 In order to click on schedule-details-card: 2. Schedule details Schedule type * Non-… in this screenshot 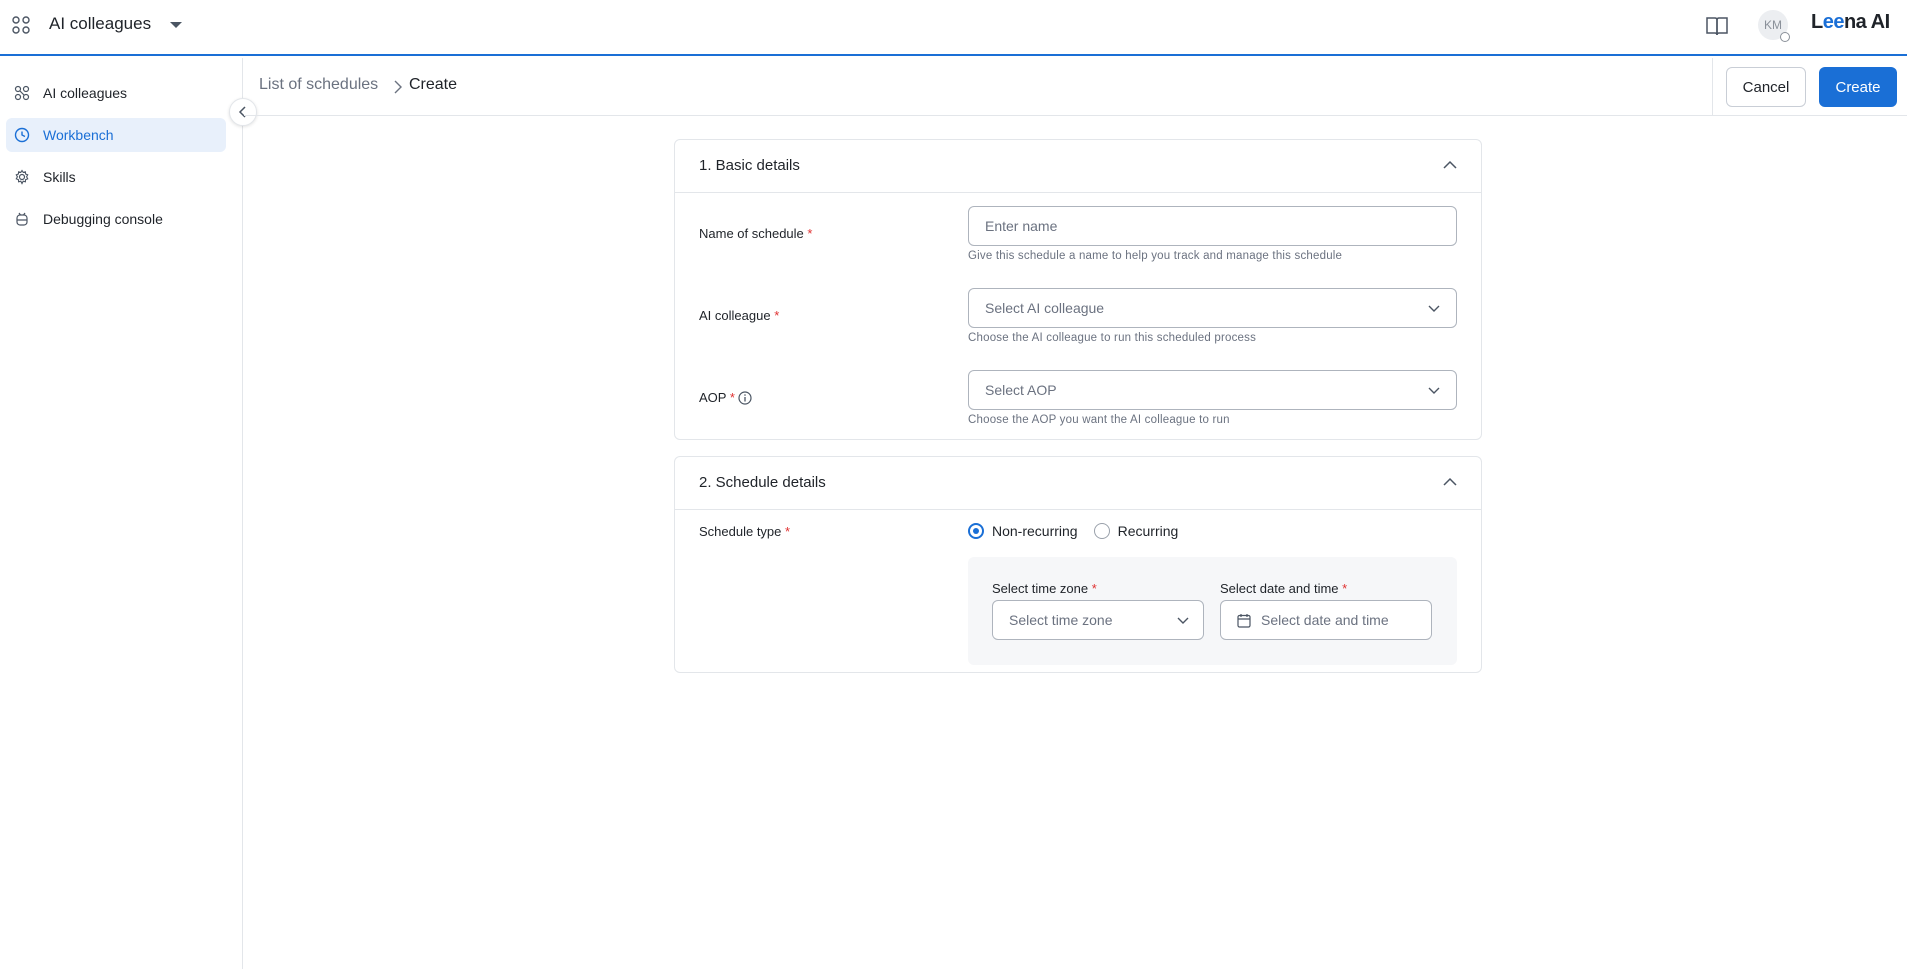, I will do `click(1078, 564)`.